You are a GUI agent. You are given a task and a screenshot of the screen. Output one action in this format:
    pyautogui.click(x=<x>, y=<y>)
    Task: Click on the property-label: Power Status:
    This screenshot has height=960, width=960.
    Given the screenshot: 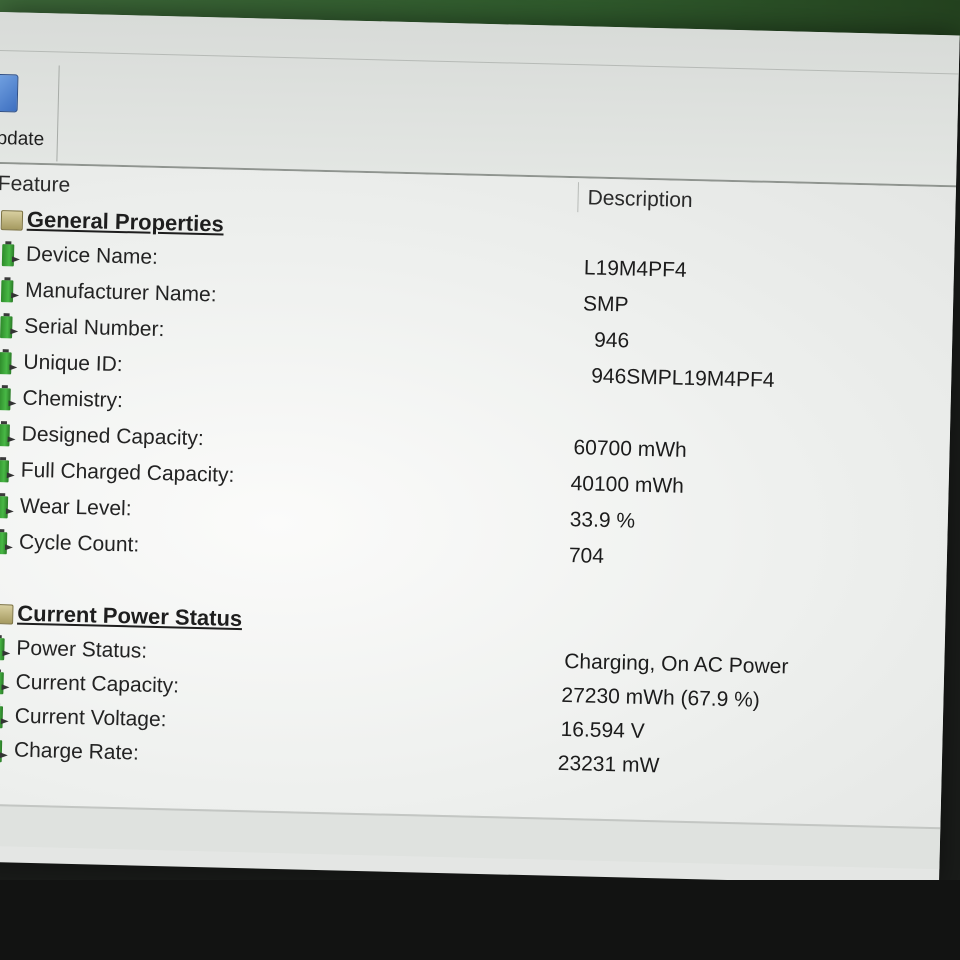 What is the action you would take?
    pyautogui.click(x=82, y=649)
    